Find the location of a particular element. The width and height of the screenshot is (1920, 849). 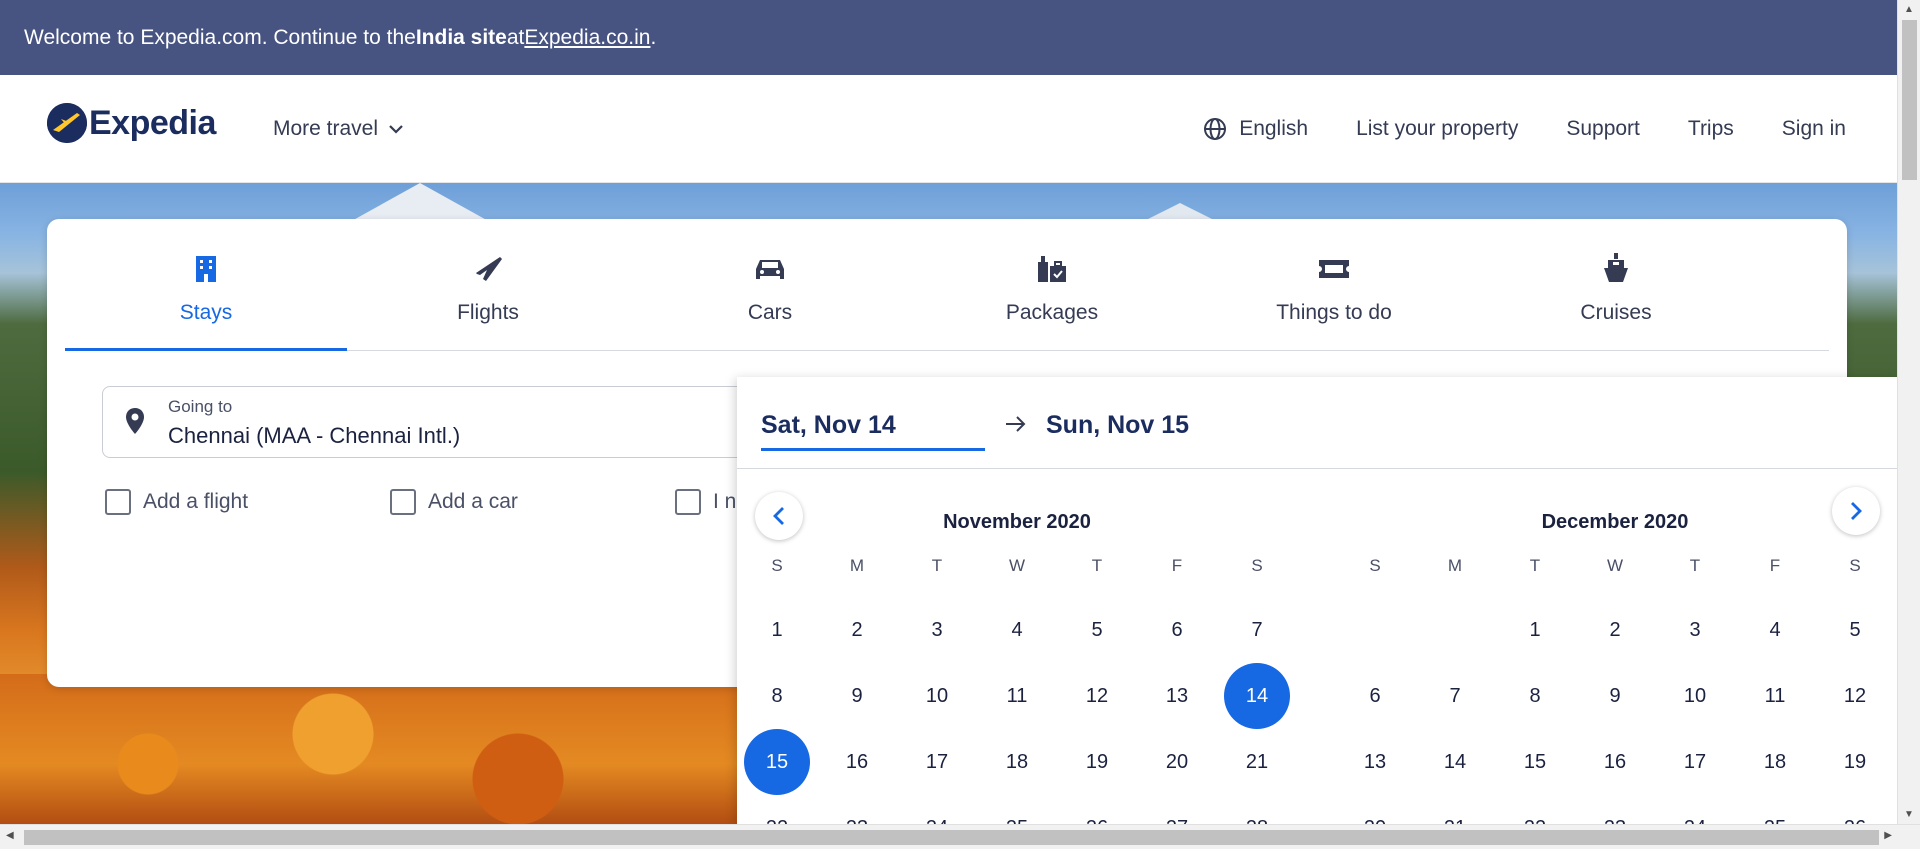

calendar-day: 14 is located at coordinates (1455, 762).